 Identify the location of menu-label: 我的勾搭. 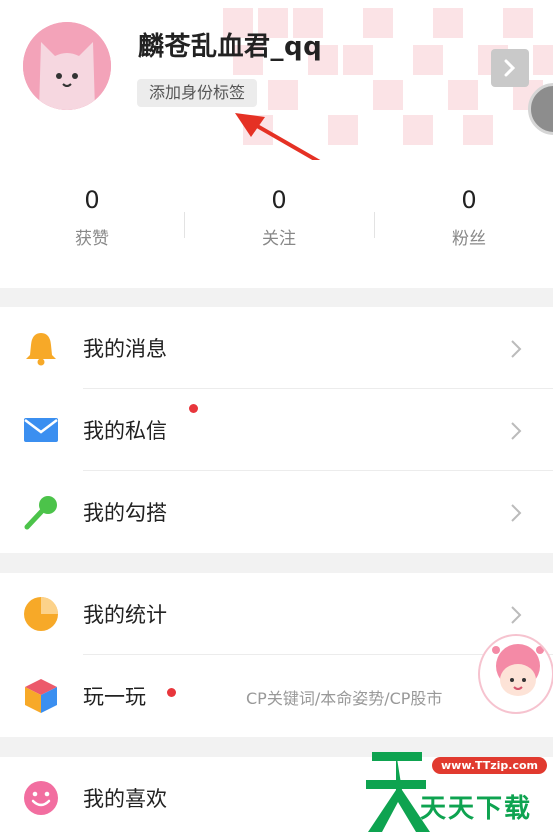
(125, 513).